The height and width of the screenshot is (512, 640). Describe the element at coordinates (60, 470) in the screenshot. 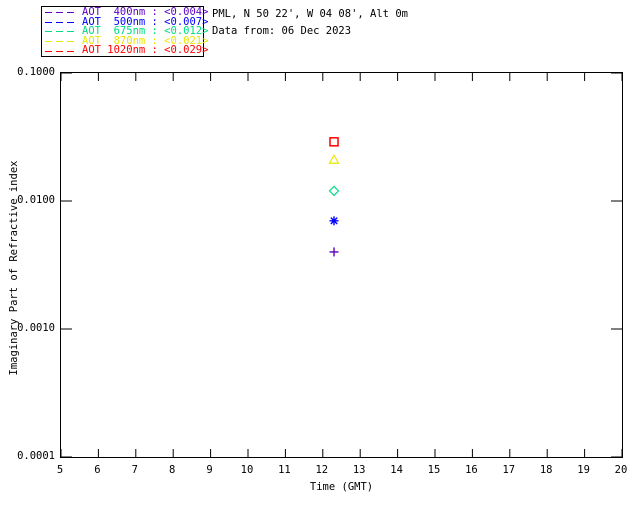

I see `x-tick-label: 5` at that location.